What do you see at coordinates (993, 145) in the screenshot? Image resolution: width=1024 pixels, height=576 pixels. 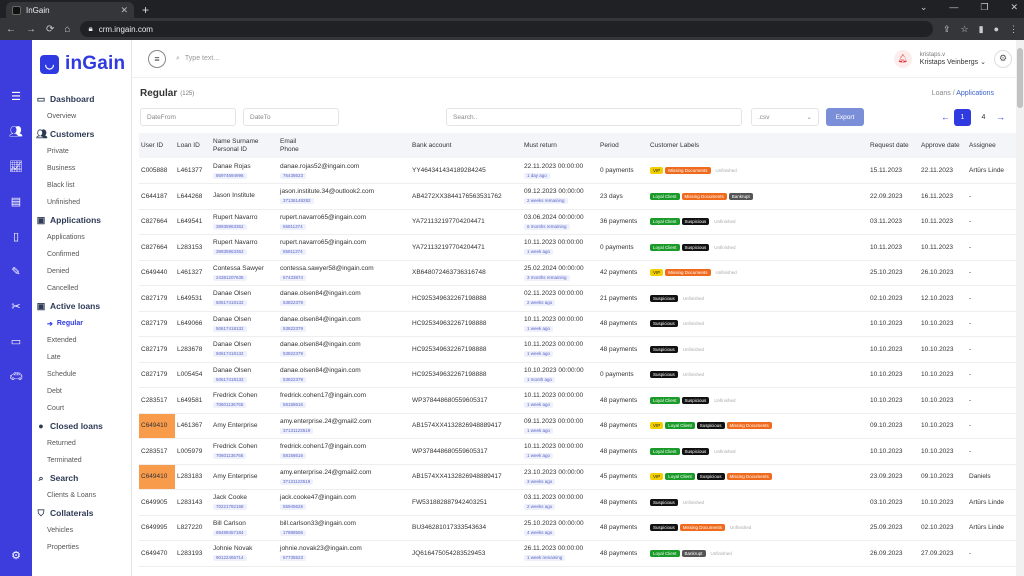 I see `column-header: Assignee` at bounding box center [993, 145].